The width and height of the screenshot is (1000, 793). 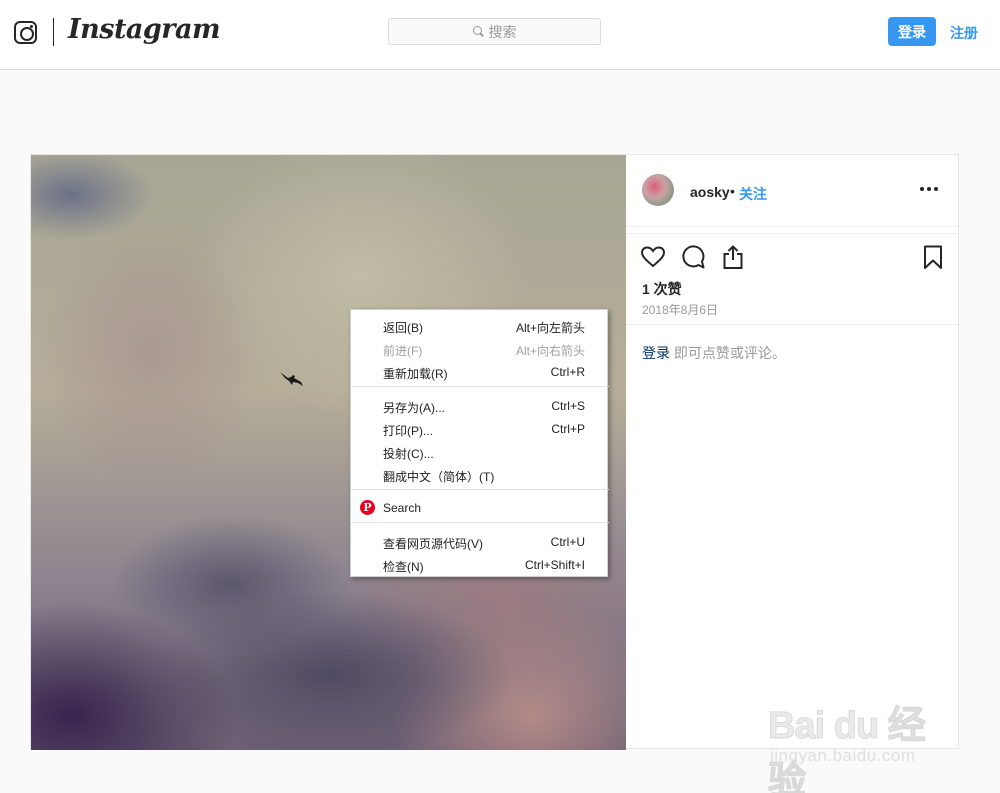 What do you see at coordinates (25, 32) in the screenshot?
I see `instagram-camera-icon` at bounding box center [25, 32].